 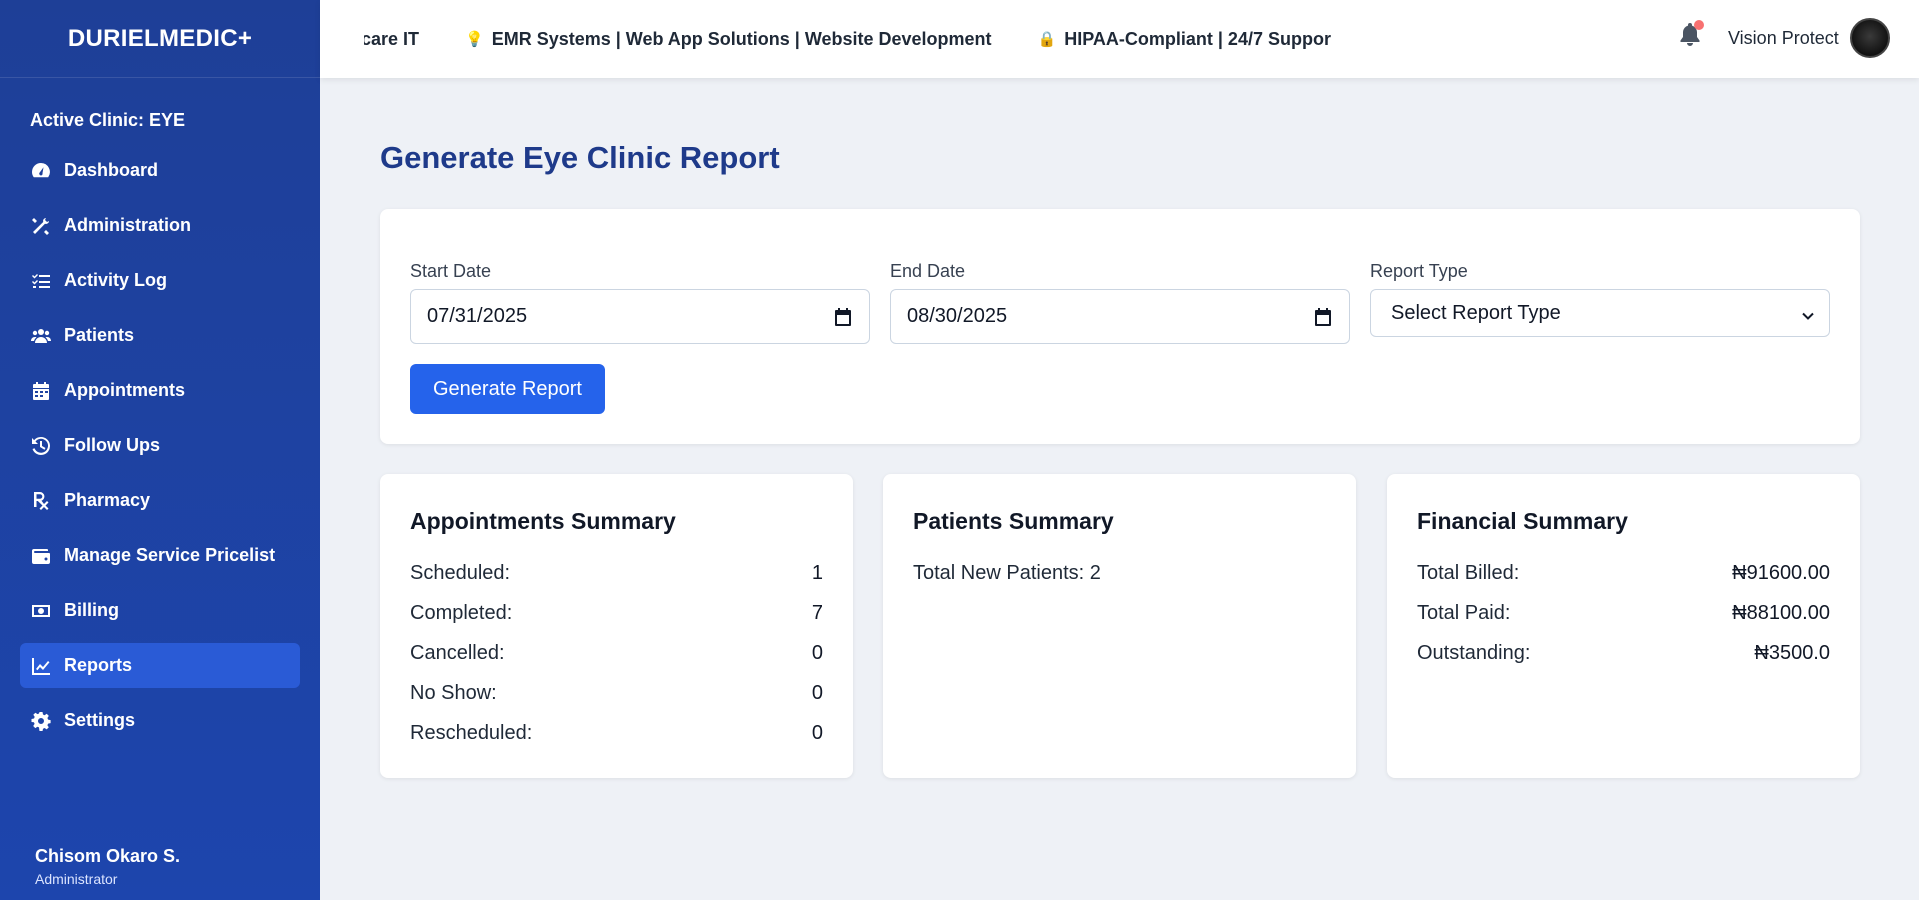 I want to click on total-new-patients: Total New Patients: 2, so click(x=1007, y=573).